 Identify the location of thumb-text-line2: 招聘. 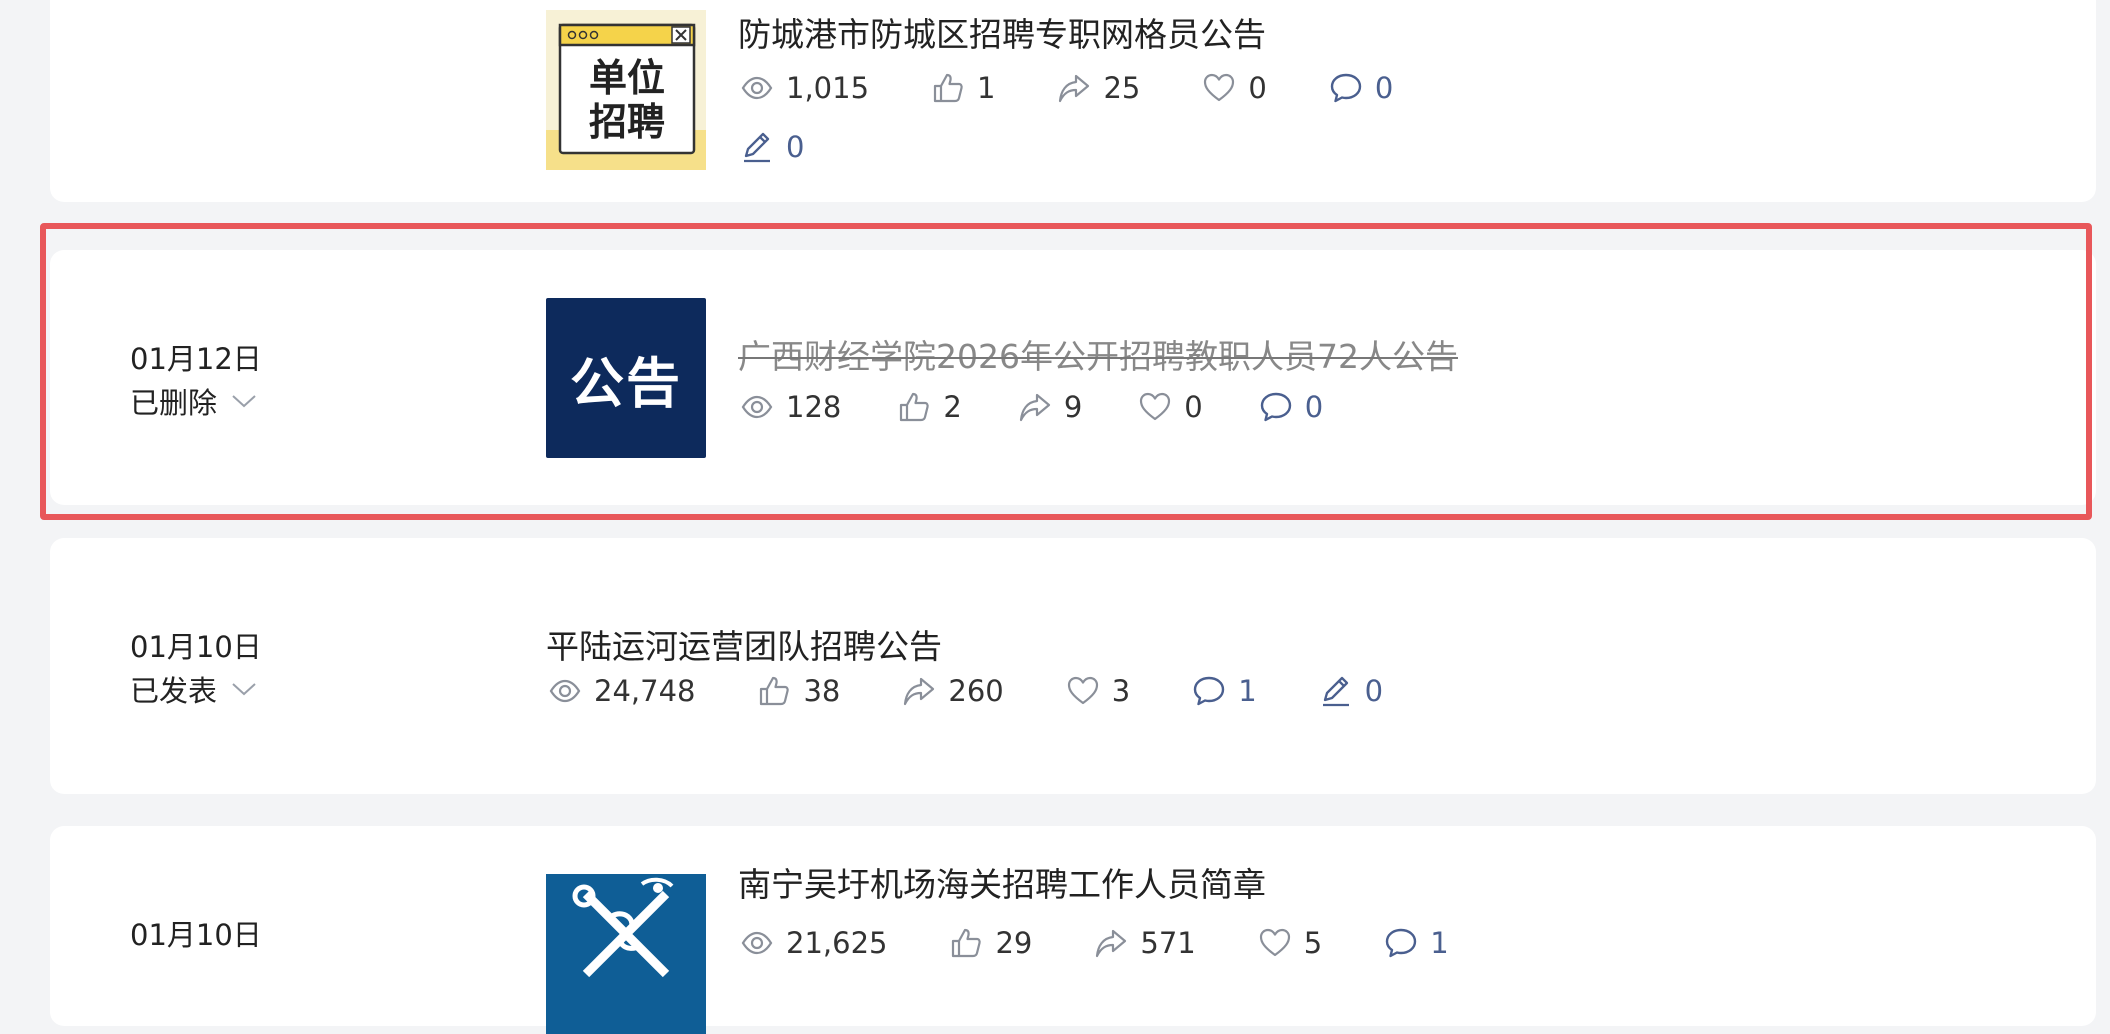
(627, 122).